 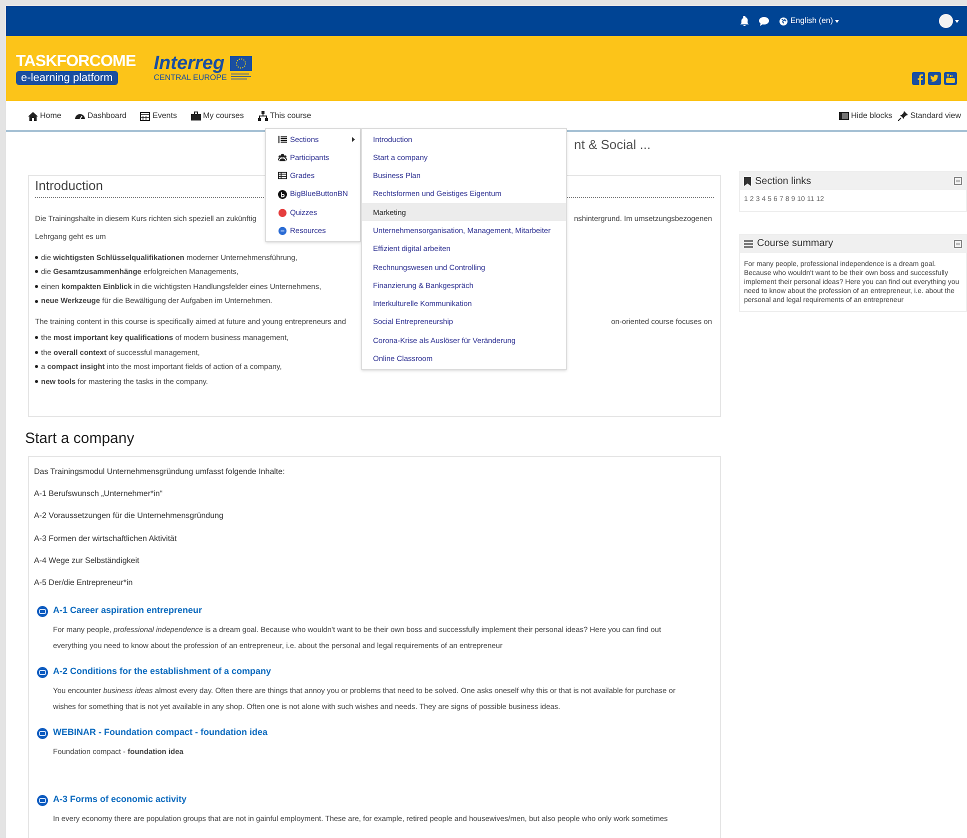 I want to click on activity-link: A-1 Career aspiration entrepreneur, so click(x=127, y=611).